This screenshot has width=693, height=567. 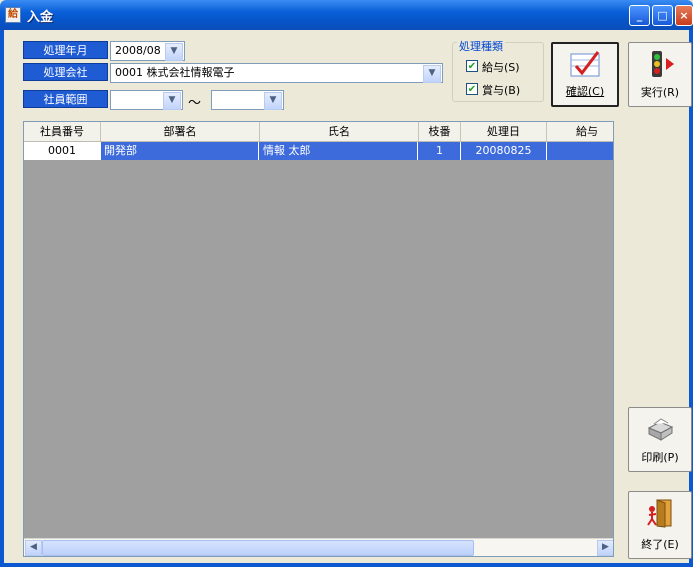 I want to click on traffic-light-icon, so click(x=663, y=64).